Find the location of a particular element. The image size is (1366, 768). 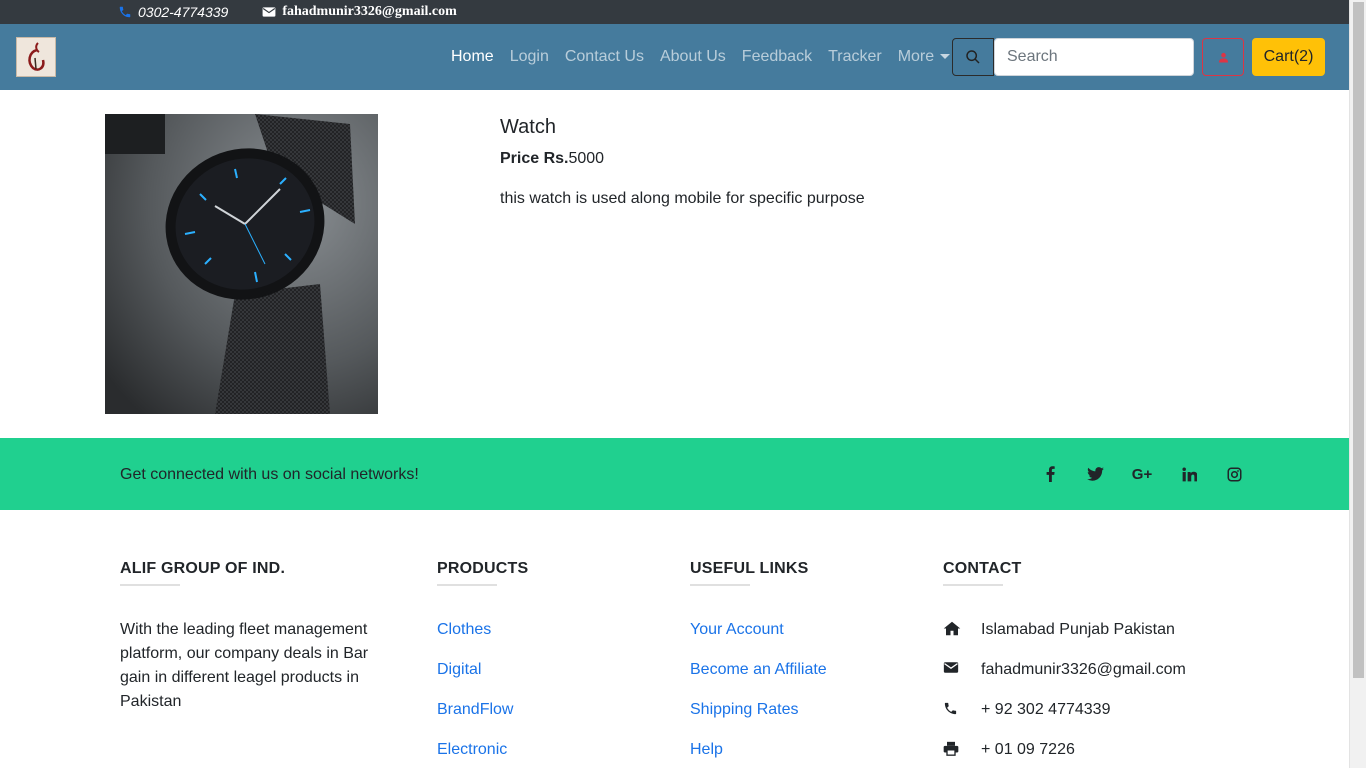

nav-feedback: Feedback is located at coordinates (777, 57).